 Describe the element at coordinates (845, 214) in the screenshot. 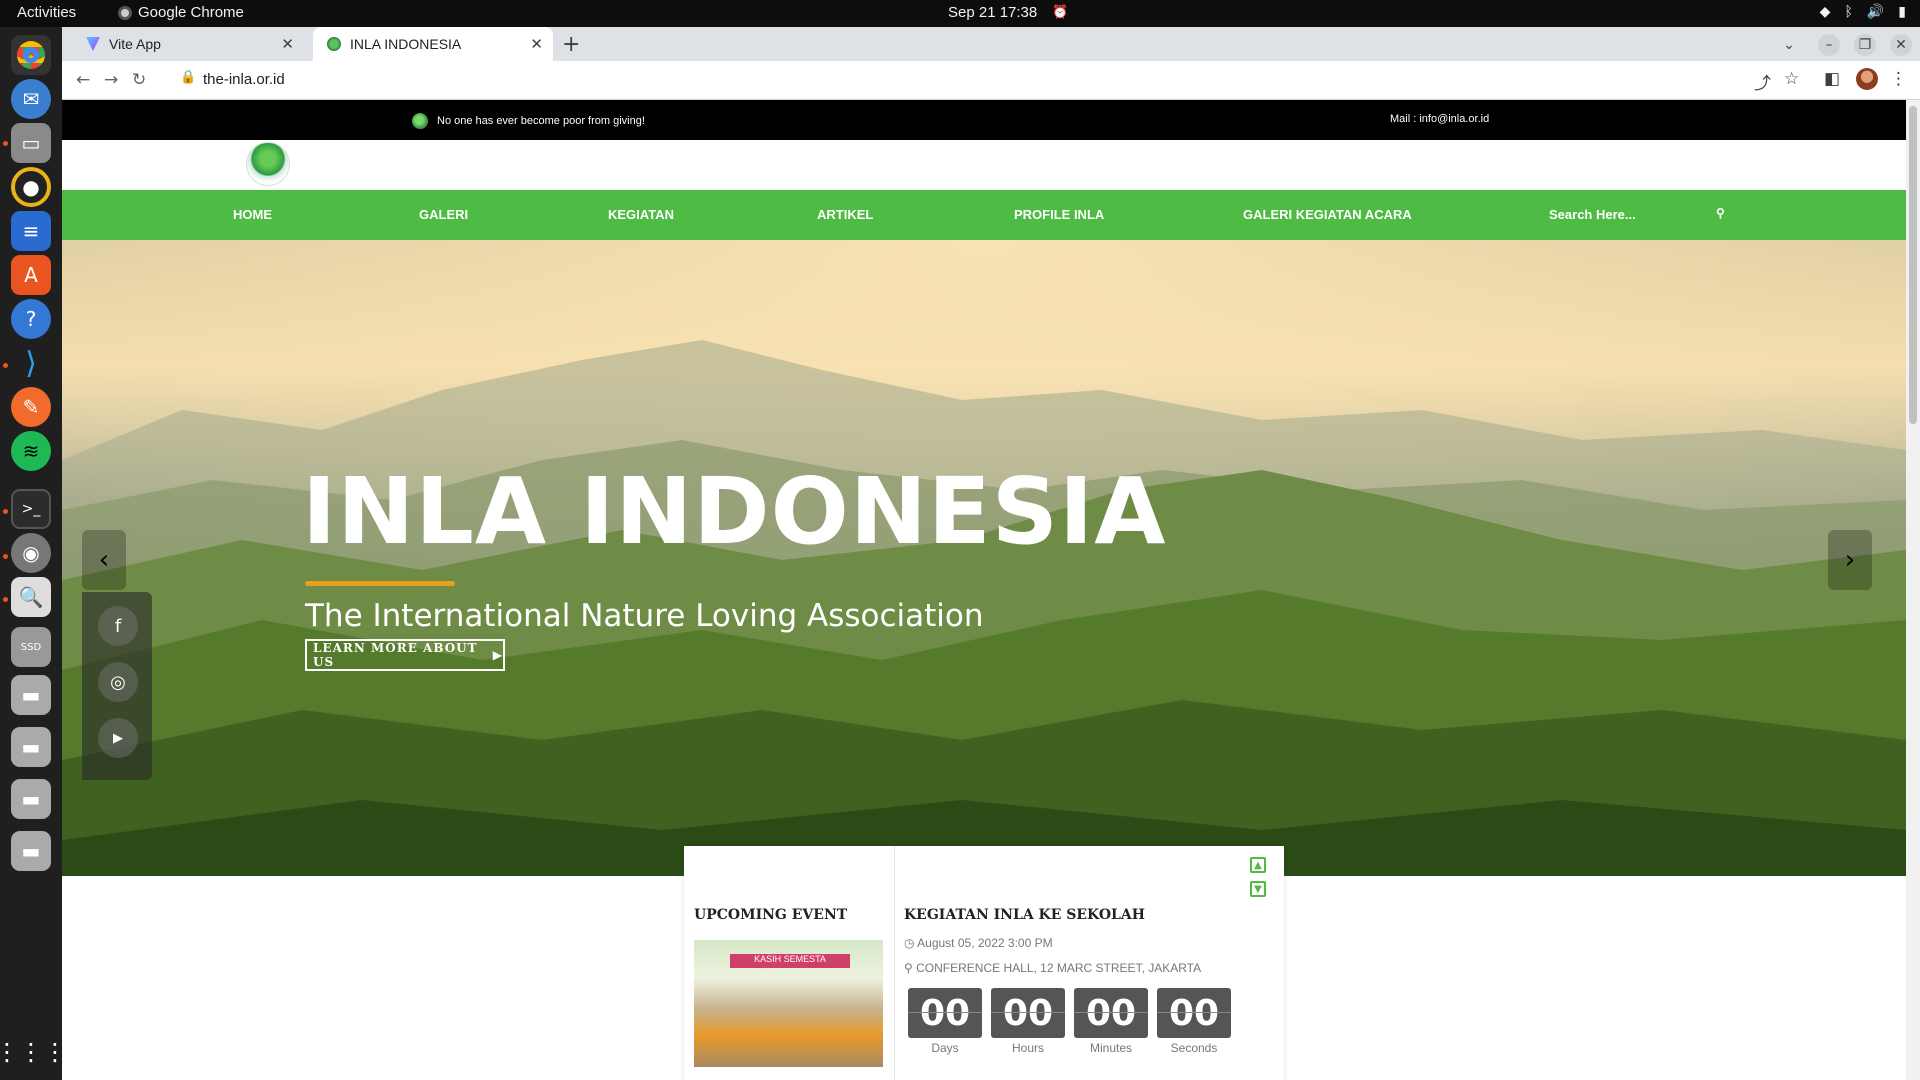

I see `nav-artikel: ARTIKEL` at that location.